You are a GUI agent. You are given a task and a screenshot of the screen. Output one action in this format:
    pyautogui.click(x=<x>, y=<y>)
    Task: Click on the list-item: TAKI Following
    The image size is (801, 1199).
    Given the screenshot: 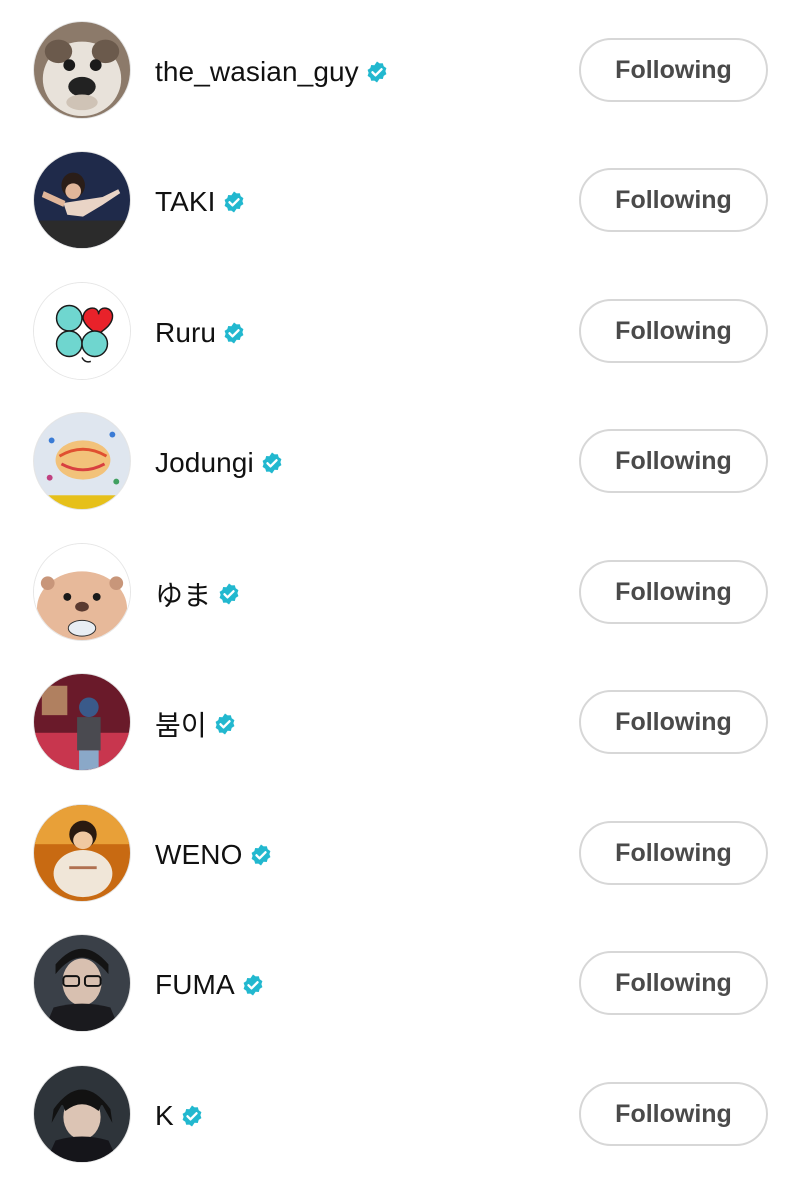 What is the action you would take?
    pyautogui.click(x=400, y=200)
    